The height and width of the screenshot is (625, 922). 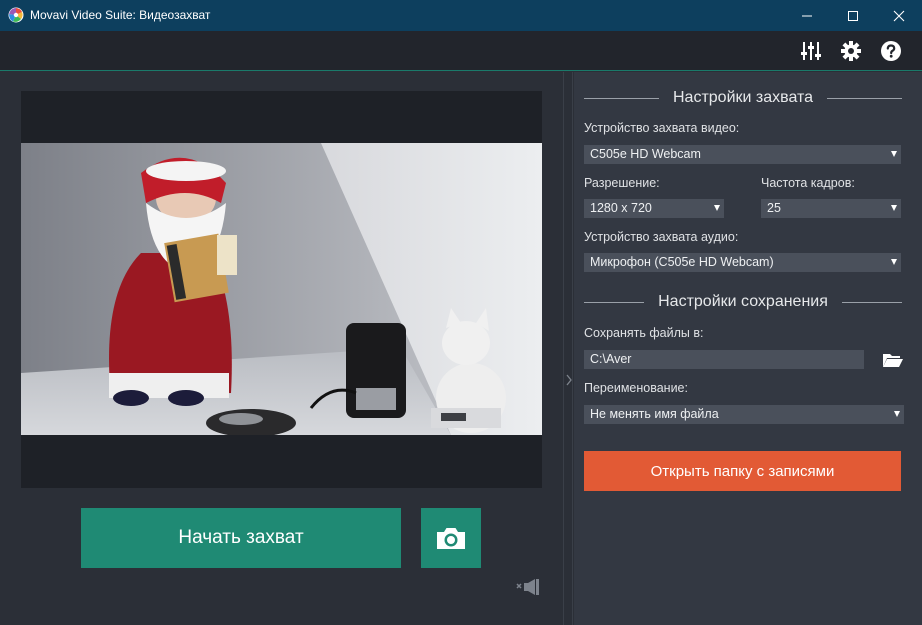 I want to click on top-toolbar, so click(x=461, y=51).